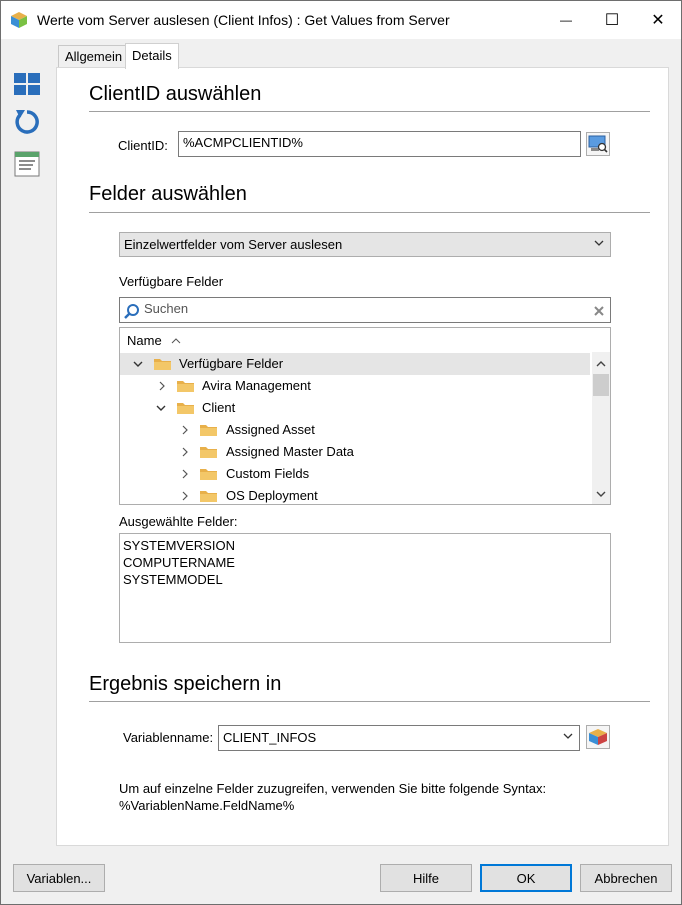 The height and width of the screenshot is (905, 682). I want to click on cube-icon, so click(598, 737).